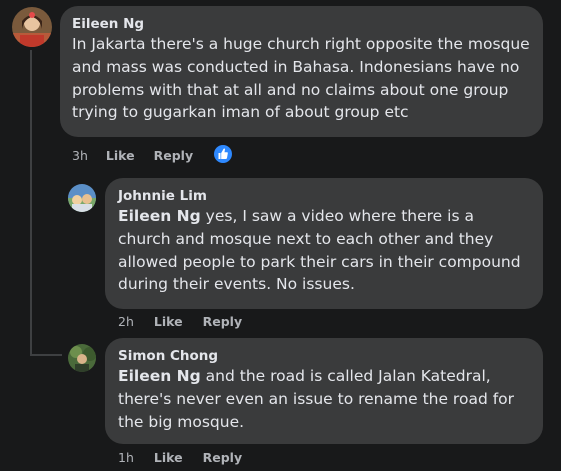 The image size is (561, 471). I want to click on comment-time: 1h, so click(126, 457).